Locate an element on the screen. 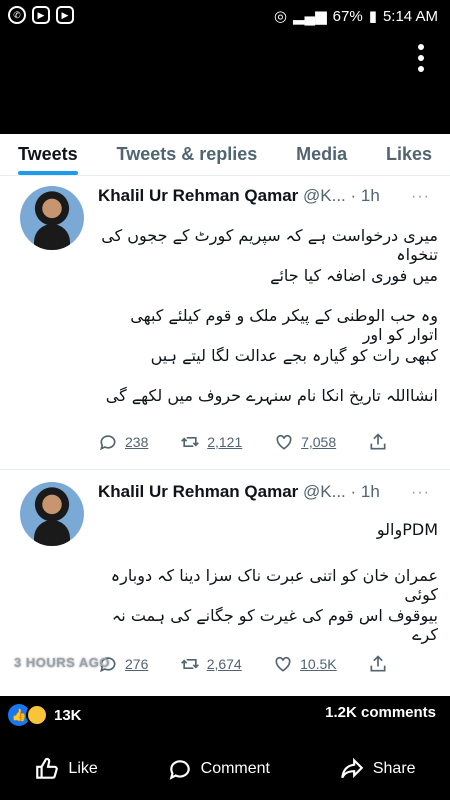 The width and height of the screenshot is (450, 800). status-right: ◎ ▂▄▆ 67% ▮ 5:14 AM is located at coordinates (355, 16).